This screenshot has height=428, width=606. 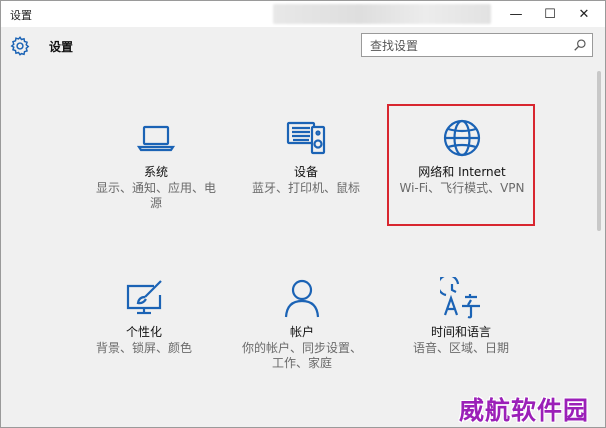 What do you see at coordinates (21, 15) in the screenshot?
I see `window-title: 设置` at bounding box center [21, 15].